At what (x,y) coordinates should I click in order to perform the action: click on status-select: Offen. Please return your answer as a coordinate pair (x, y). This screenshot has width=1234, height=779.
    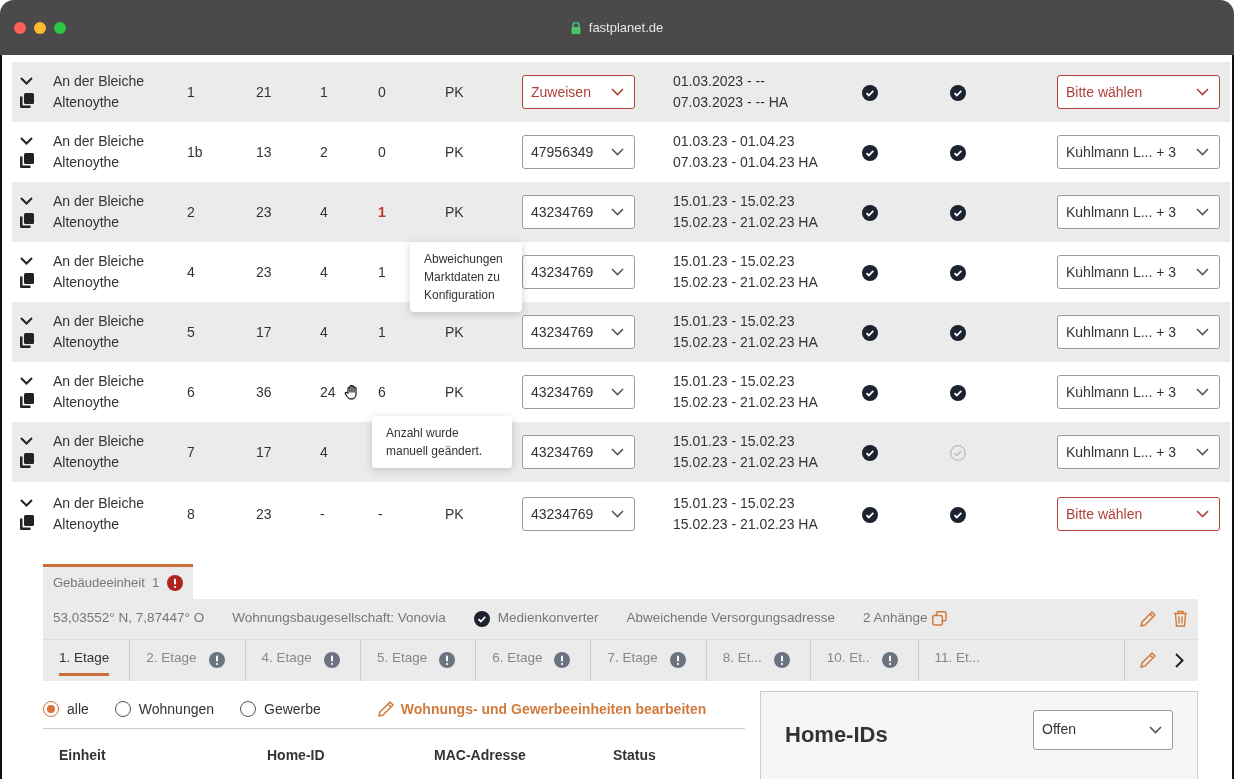
    Looking at the image, I should click on (1103, 729).